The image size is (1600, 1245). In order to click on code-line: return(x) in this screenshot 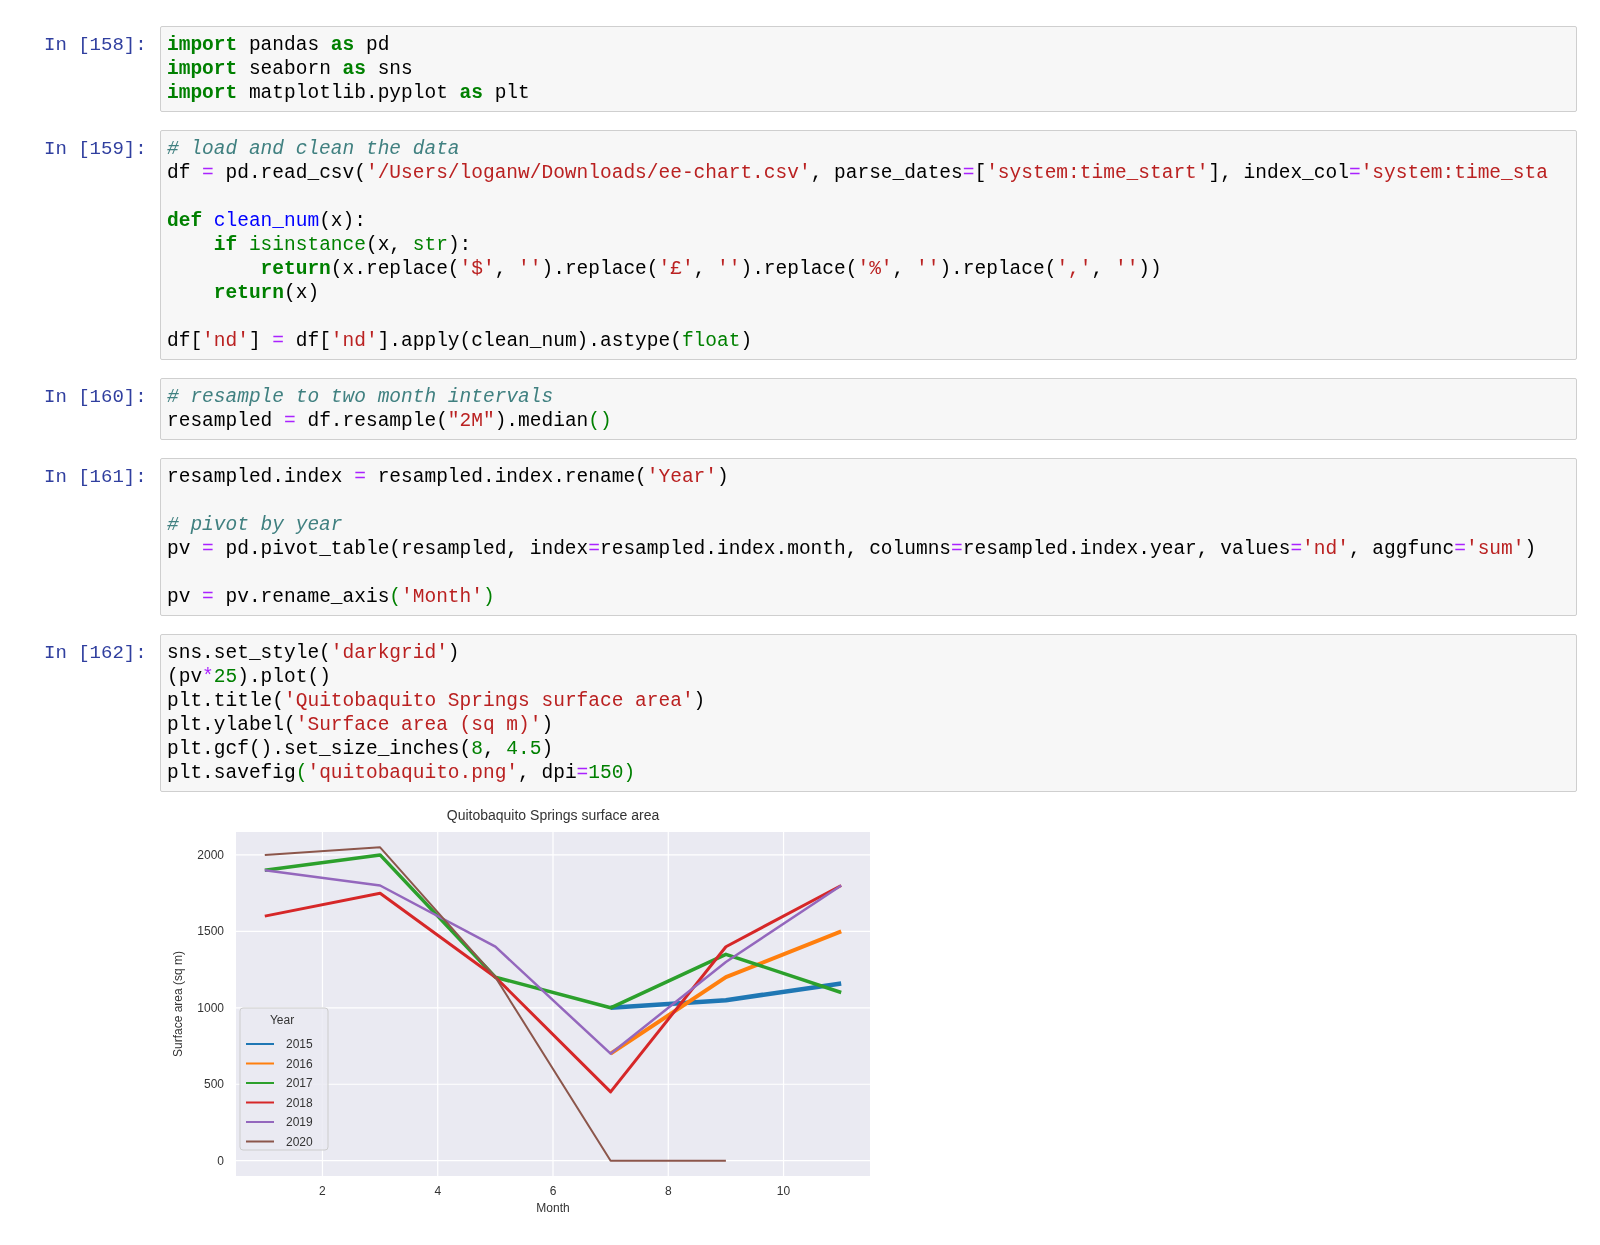, I will do `click(266, 293)`.